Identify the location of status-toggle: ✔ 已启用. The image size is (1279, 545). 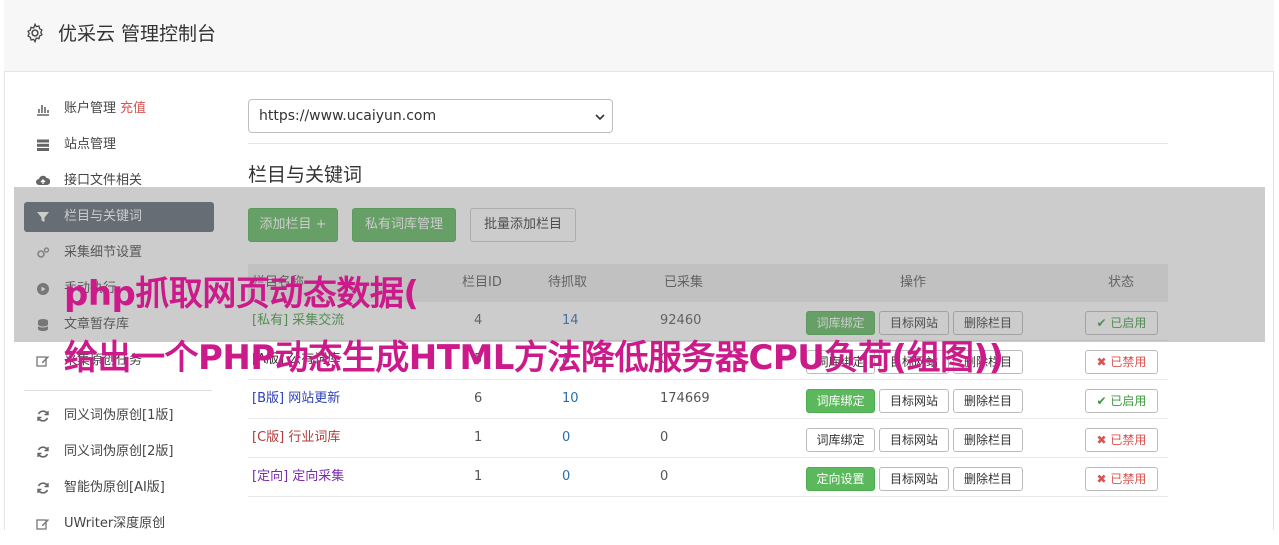
(1121, 401).